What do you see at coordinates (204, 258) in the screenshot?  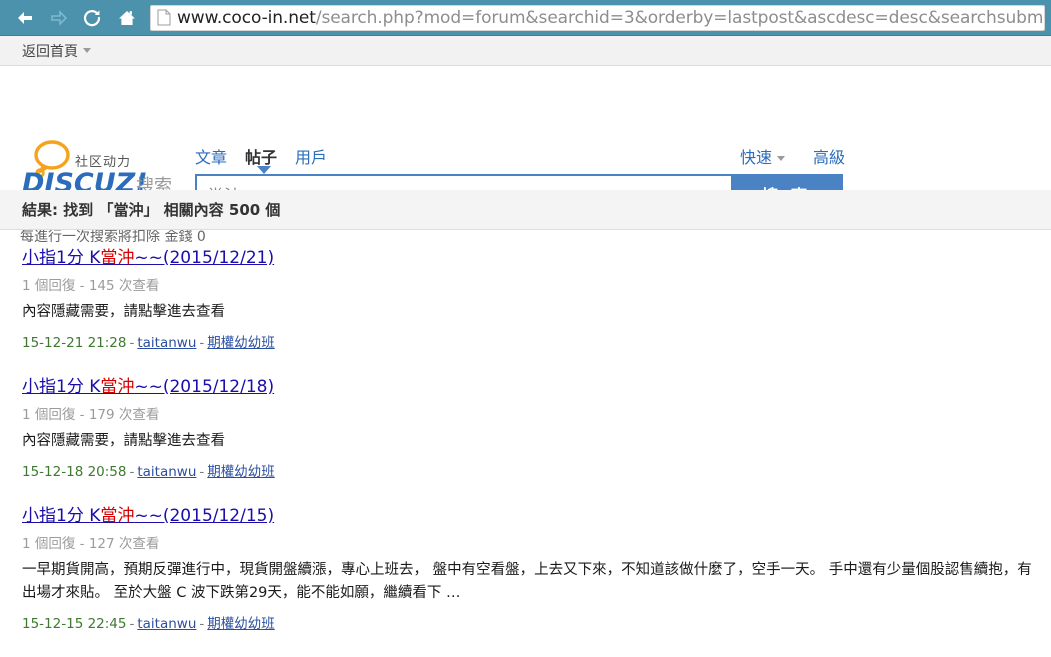 I see `result-title-post: ~~(2015/12/21)` at bounding box center [204, 258].